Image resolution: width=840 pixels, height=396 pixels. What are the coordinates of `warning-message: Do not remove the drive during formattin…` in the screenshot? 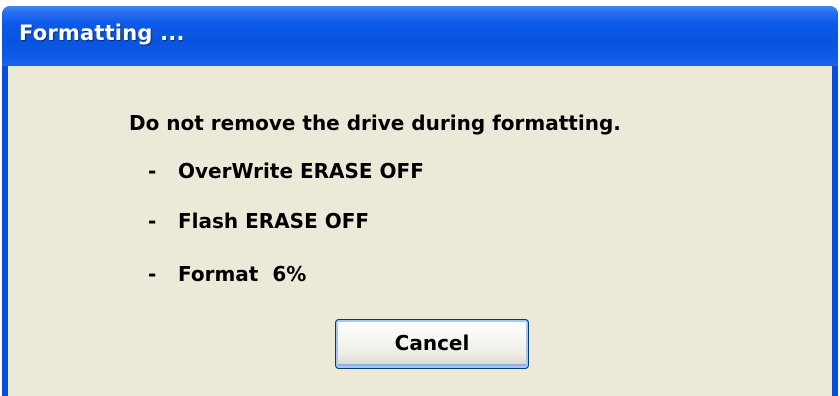 It's located at (375, 123).